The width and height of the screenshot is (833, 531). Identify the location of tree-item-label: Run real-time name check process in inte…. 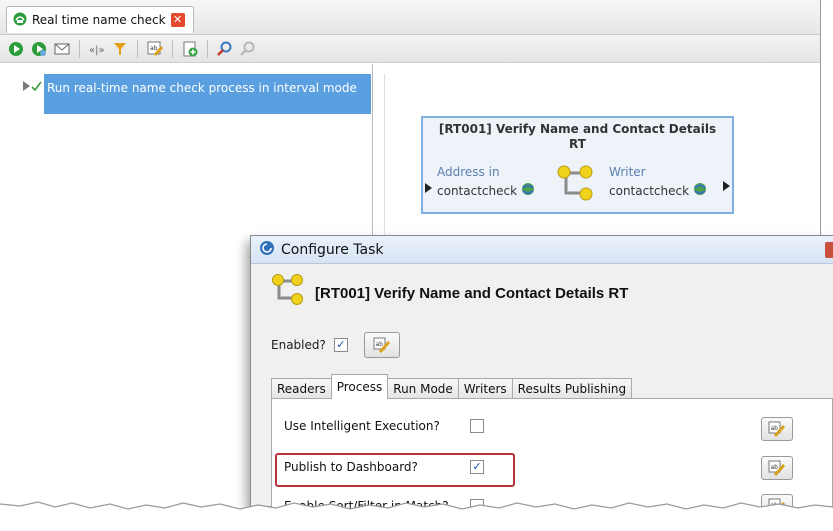
(202, 88).